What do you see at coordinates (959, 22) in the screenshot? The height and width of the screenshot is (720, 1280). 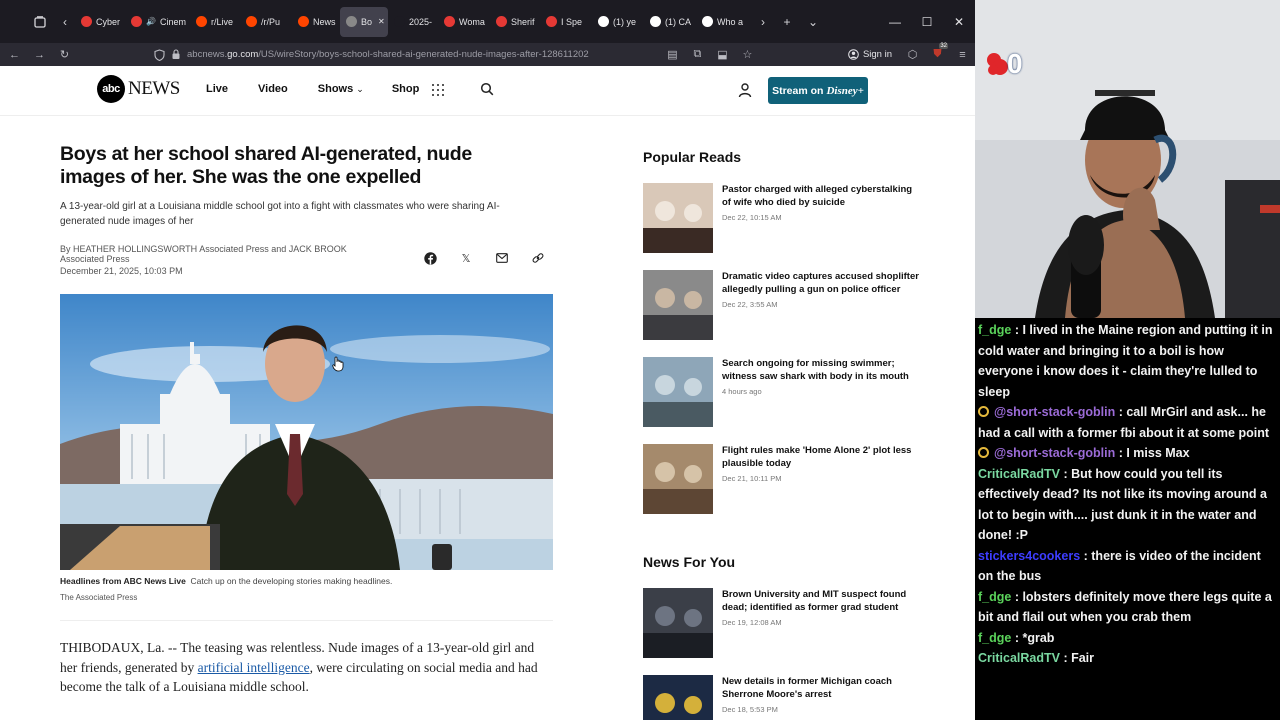 I see `close-window-icon: ✕` at bounding box center [959, 22].